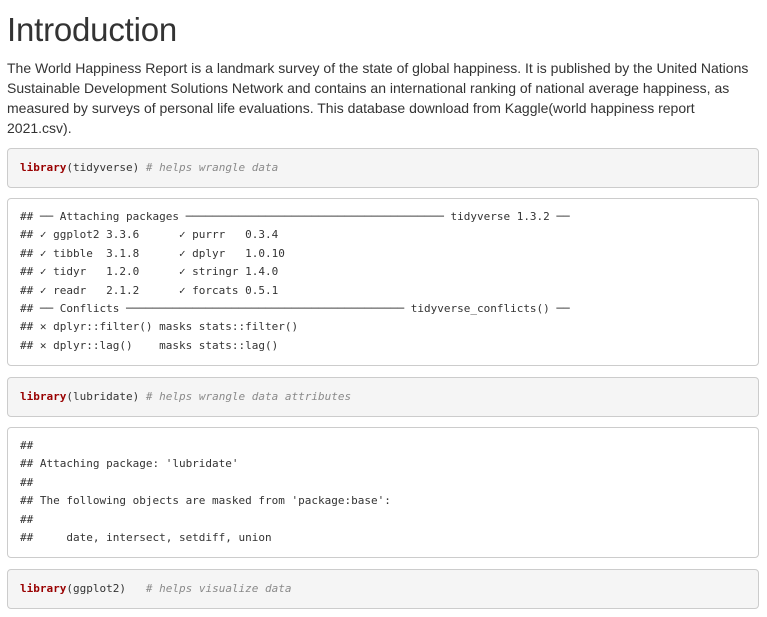  I want to click on code-chunk-tidyverse: library(tidyverse) # helps wrangle data, so click(383, 168).